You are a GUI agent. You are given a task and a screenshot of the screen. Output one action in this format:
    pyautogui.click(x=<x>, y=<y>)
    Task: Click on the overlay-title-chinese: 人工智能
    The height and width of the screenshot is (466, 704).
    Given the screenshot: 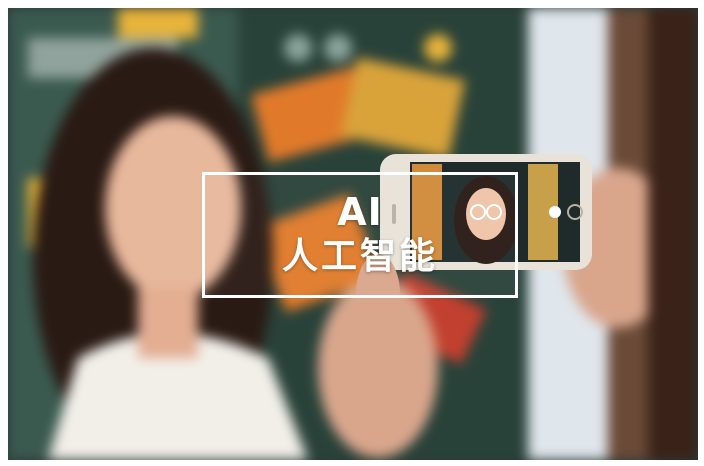 What is the action you would take?
    pyautogui.click(x=359, y=256)
    